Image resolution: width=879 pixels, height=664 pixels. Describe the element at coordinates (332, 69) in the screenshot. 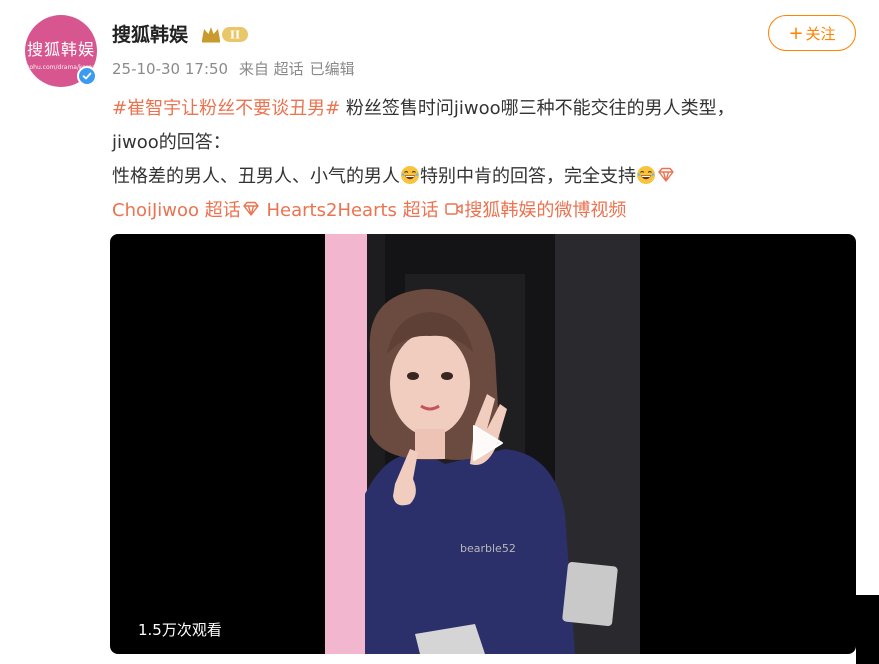

I see `edited-label: 已编辑` at that location.